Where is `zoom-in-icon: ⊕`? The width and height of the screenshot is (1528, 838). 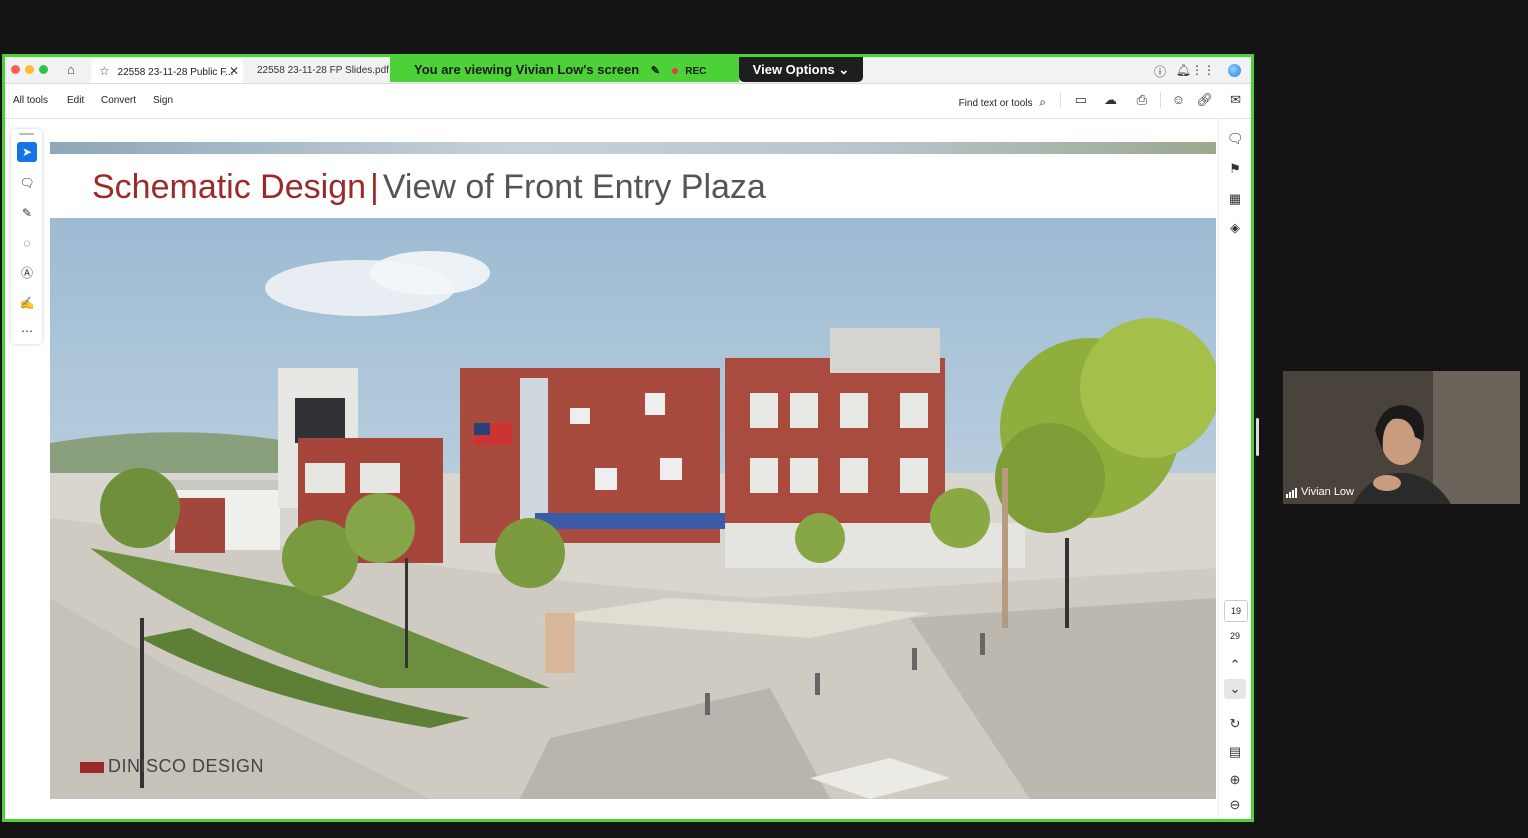 zoom-in-icon: ⊕ is located at coordinates (1235, 780).